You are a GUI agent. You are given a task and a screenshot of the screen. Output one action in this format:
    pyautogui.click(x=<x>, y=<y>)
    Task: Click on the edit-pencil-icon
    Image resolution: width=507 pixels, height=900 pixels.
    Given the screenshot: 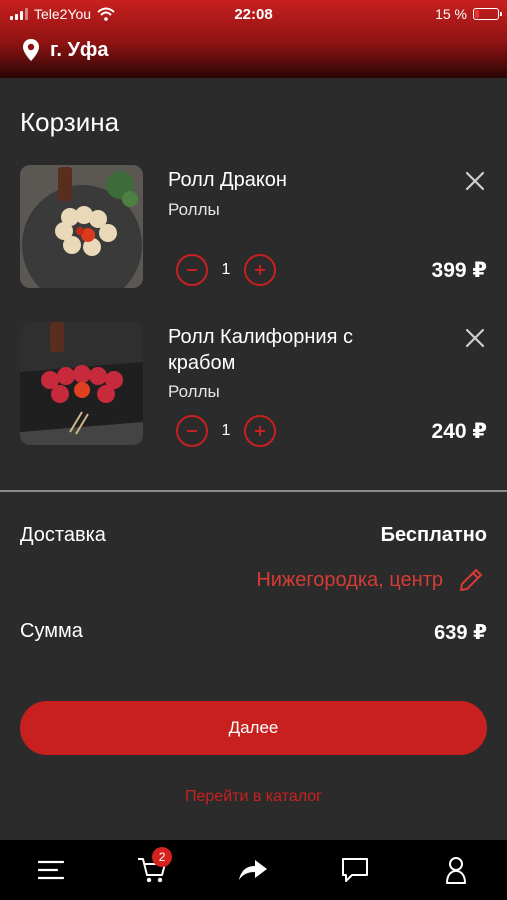 What is the action you would take?
    pyautogui.click(x=471, y=580)
    